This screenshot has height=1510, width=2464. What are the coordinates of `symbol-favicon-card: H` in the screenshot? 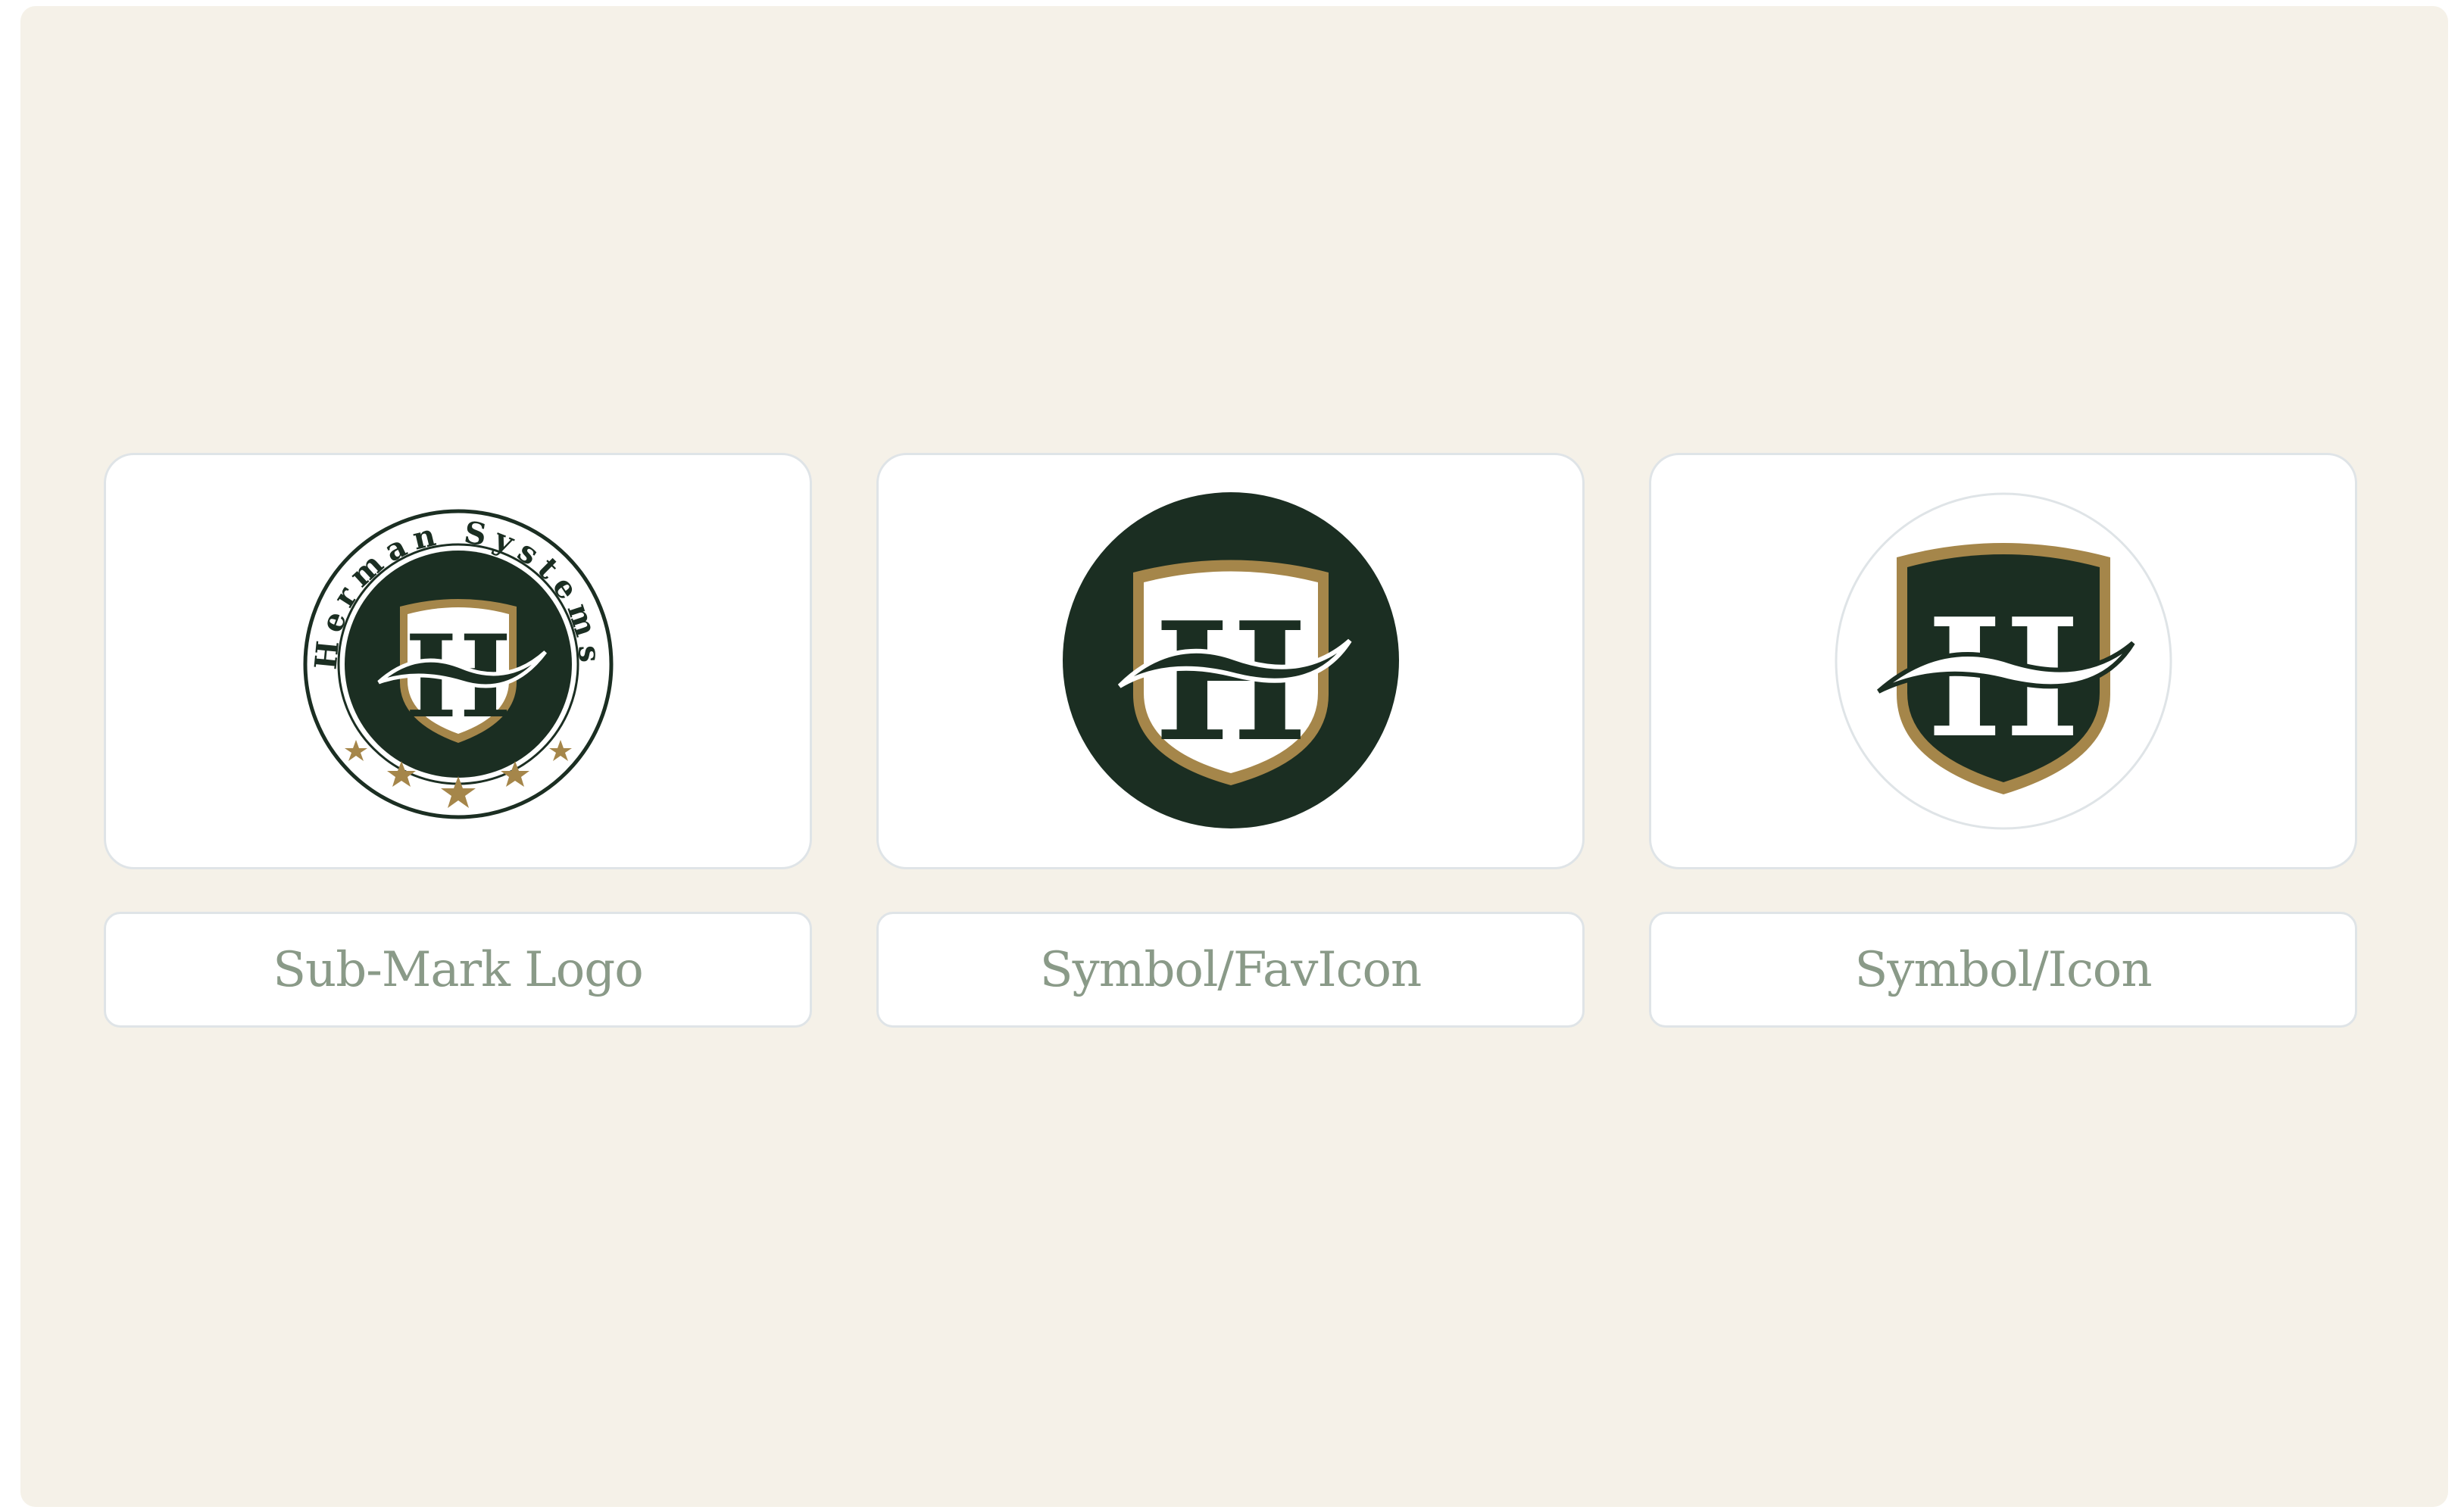 It's located at (1230, 661).